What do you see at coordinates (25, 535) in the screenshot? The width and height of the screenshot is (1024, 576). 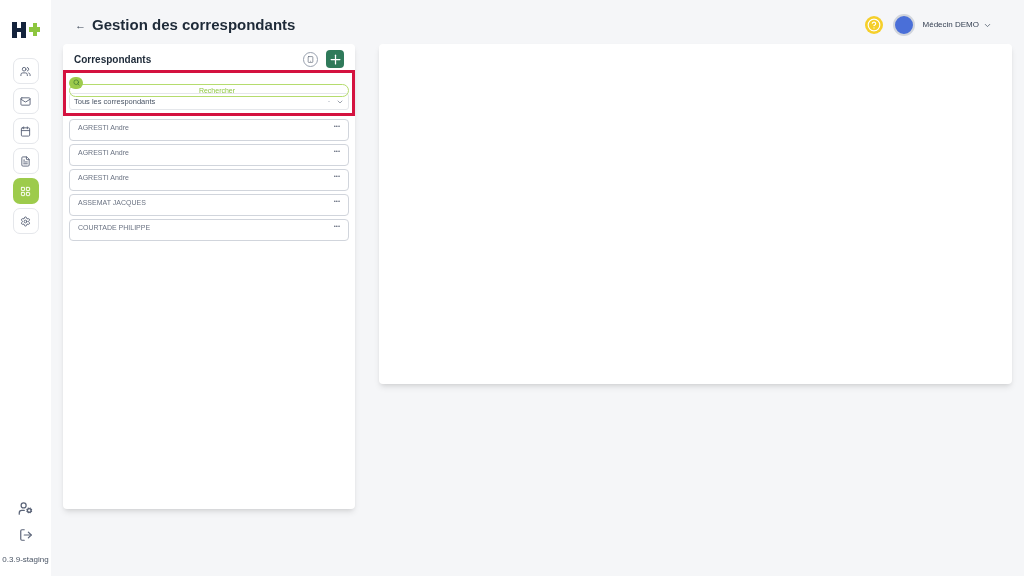 I see `logout-icon` at bounding box center [25, 535].